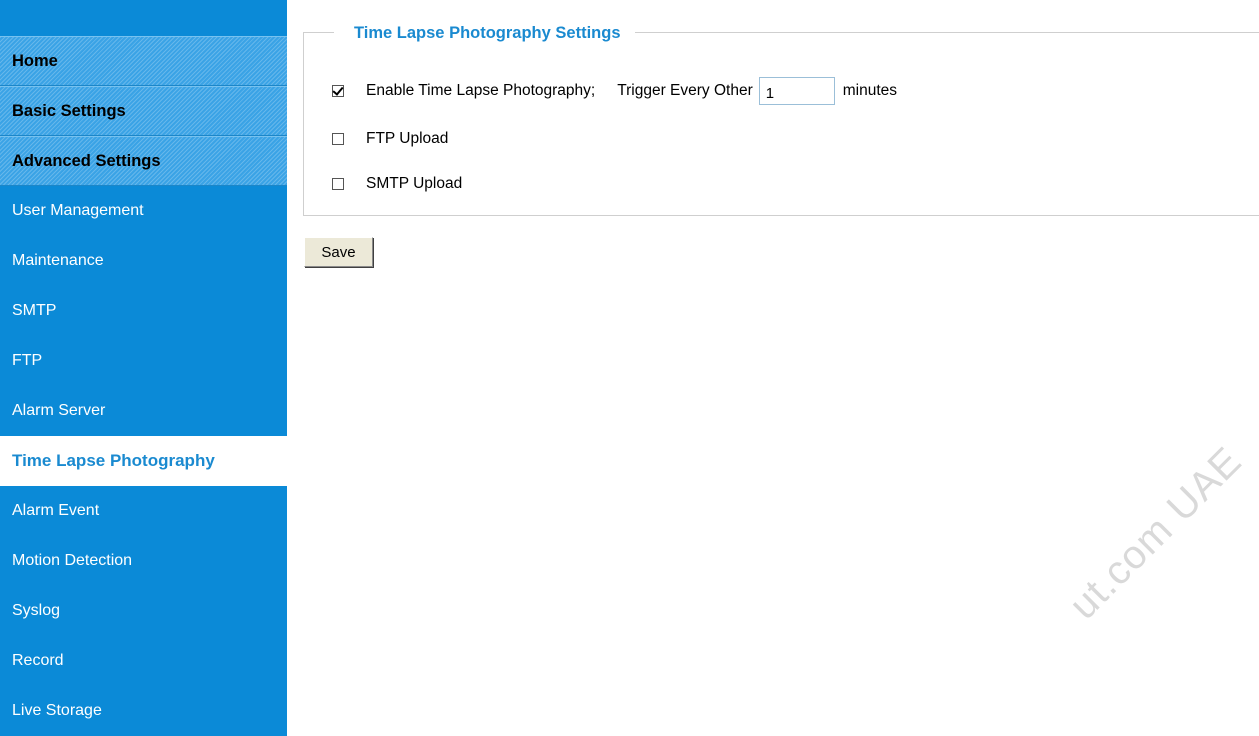  What do you see at coordinates (113, 460) in the screenshot?
I see `sidebar-item-label: Time Lapse Photography` at bounding box center [113, 460].